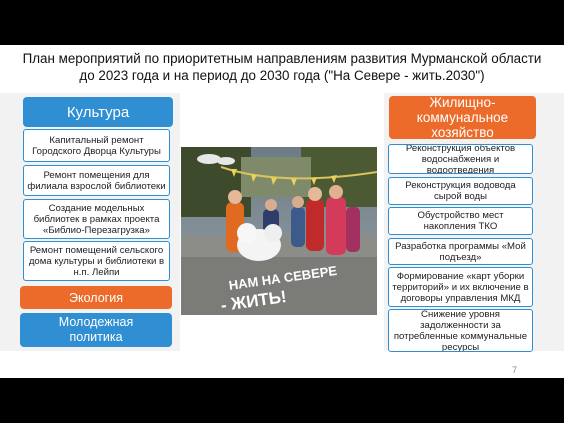 This screenshot has width=564, height=423. I want to click on category-culture-label: Культура, so click(98, 112).